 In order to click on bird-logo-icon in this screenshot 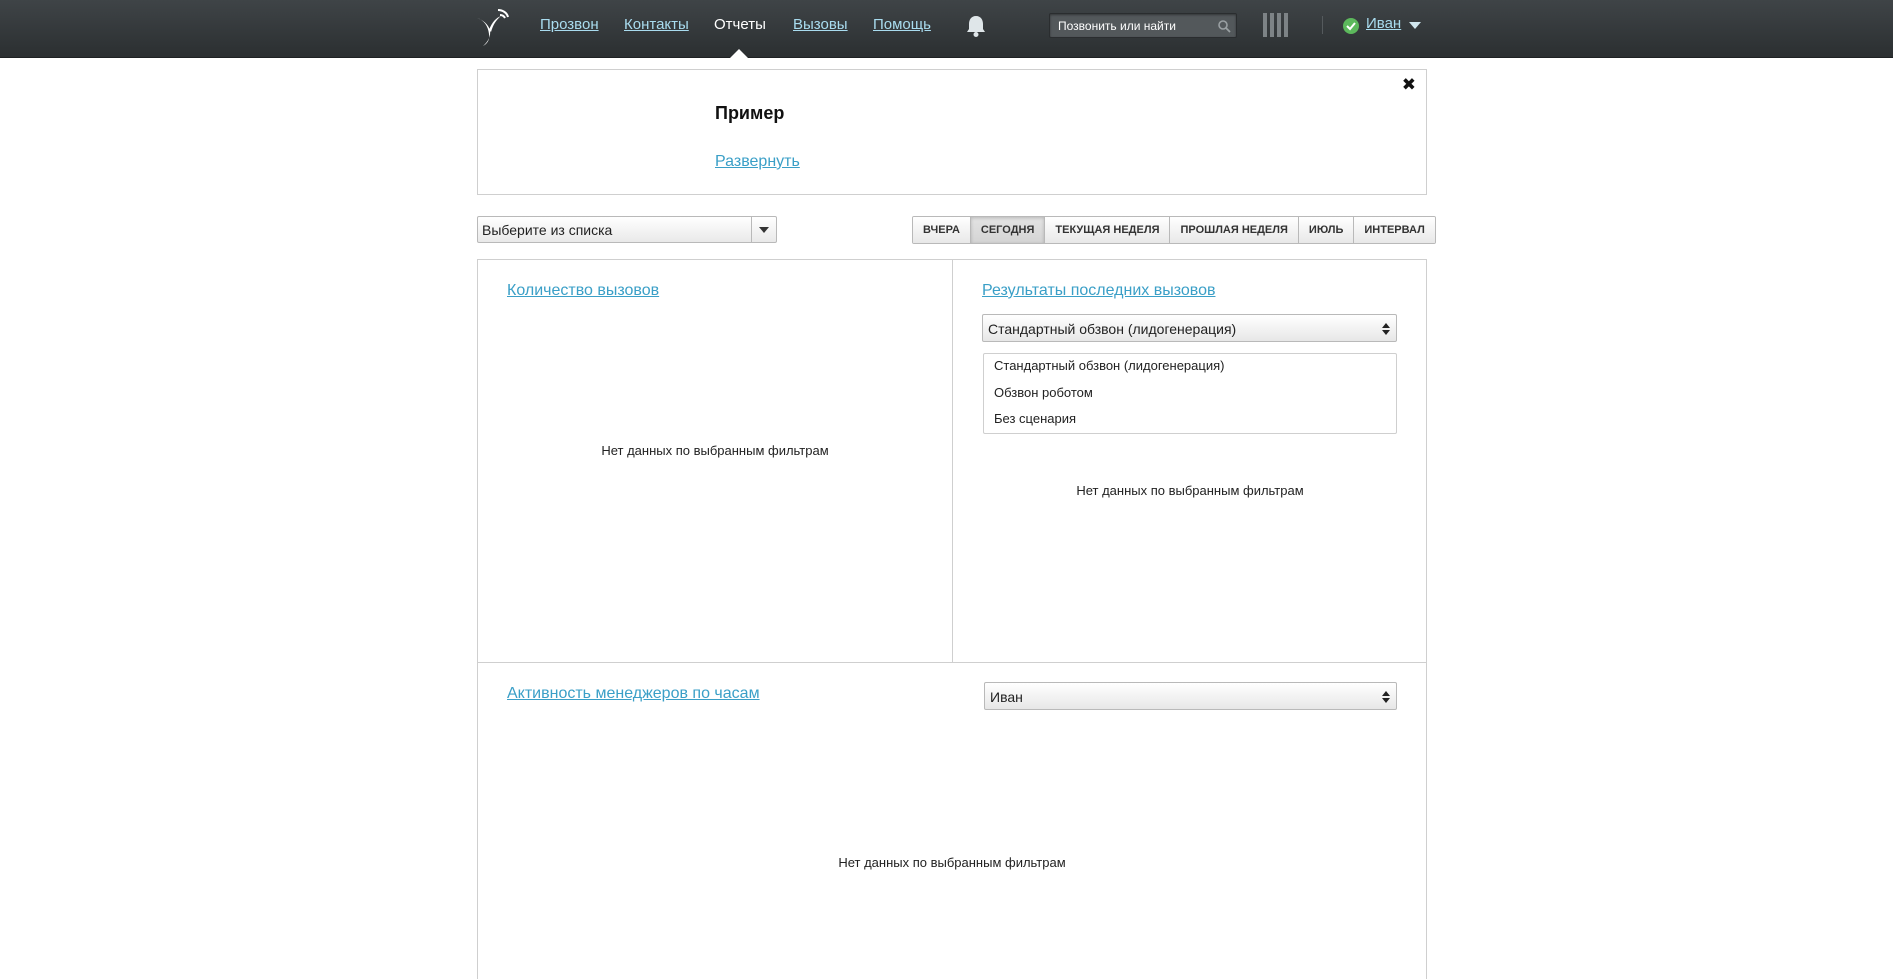, I will do `click(493, 26)`.